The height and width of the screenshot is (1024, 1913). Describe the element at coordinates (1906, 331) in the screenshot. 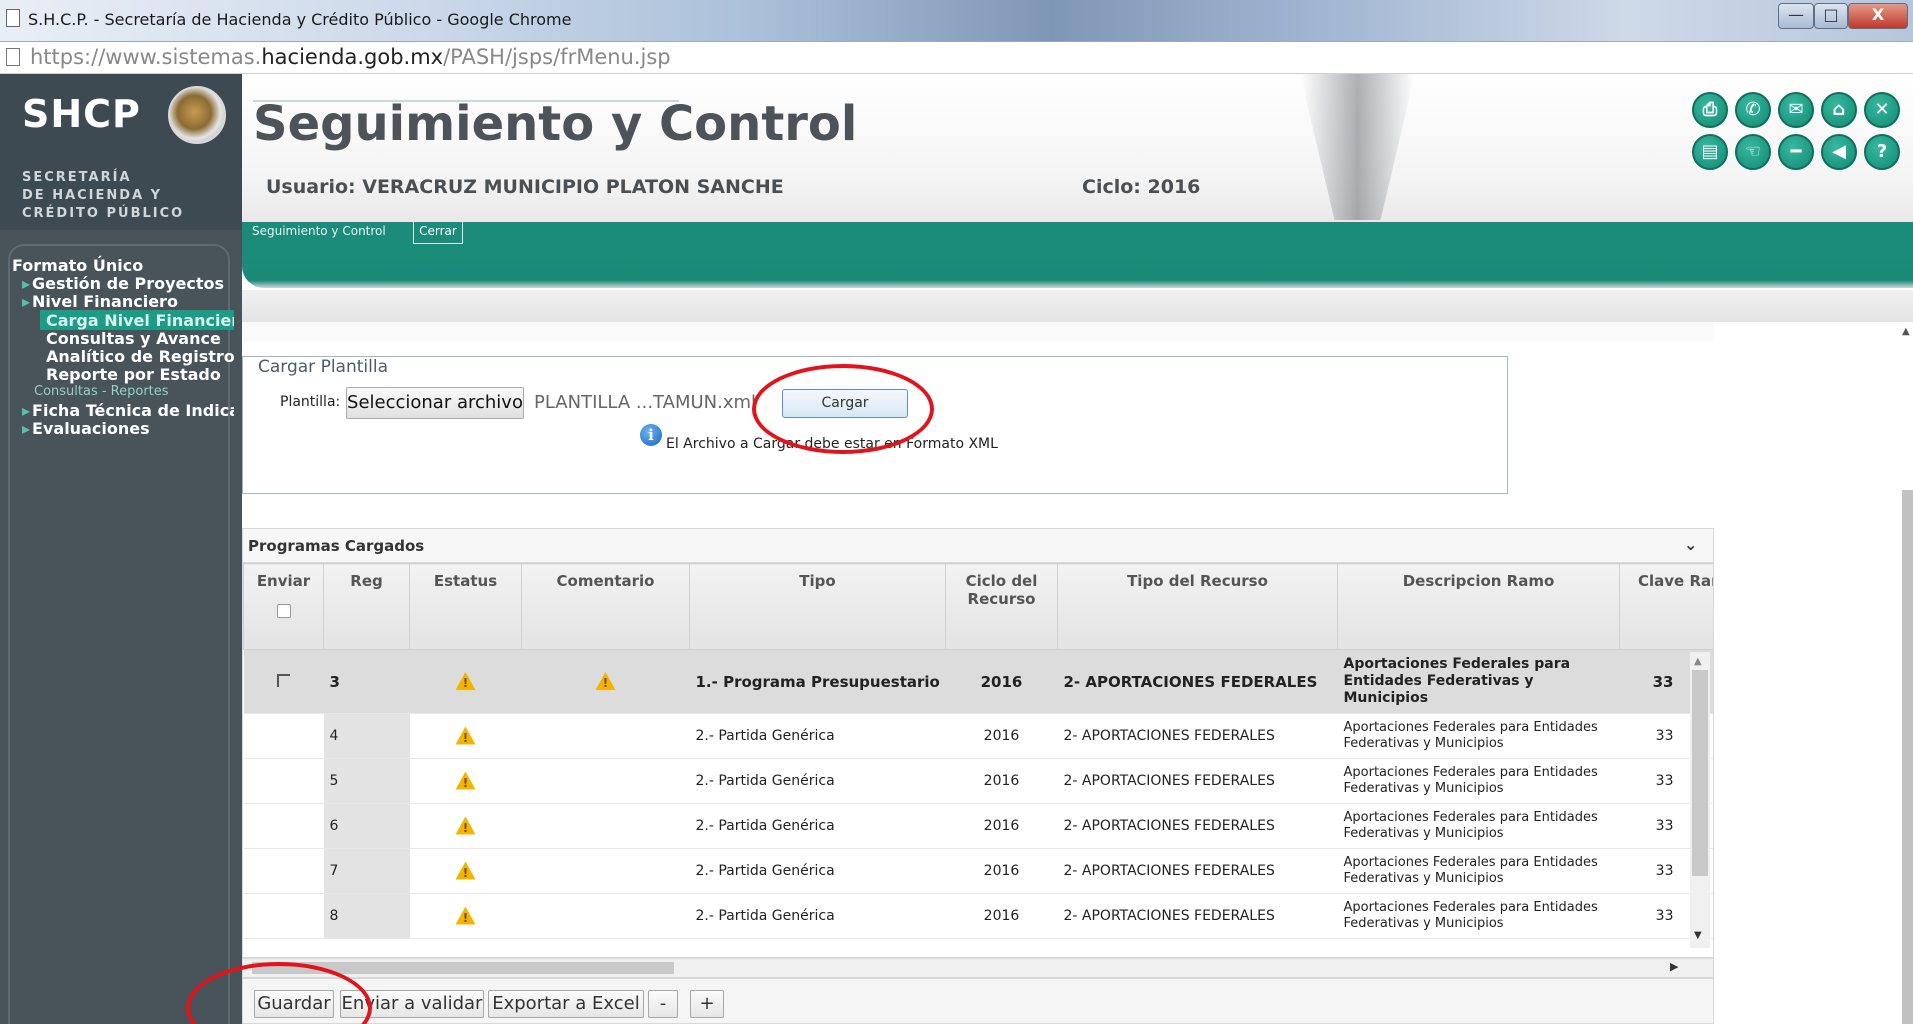

I see `scroll-up-icon: ▲` at that location.